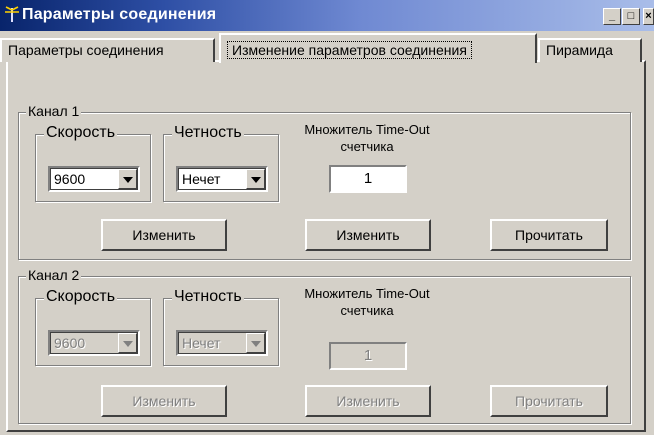  What do you see at coordinates (368, 401) in the screenshot?
I see `channel2-change-button-2: Изменить` at bounding box center [368, 401].